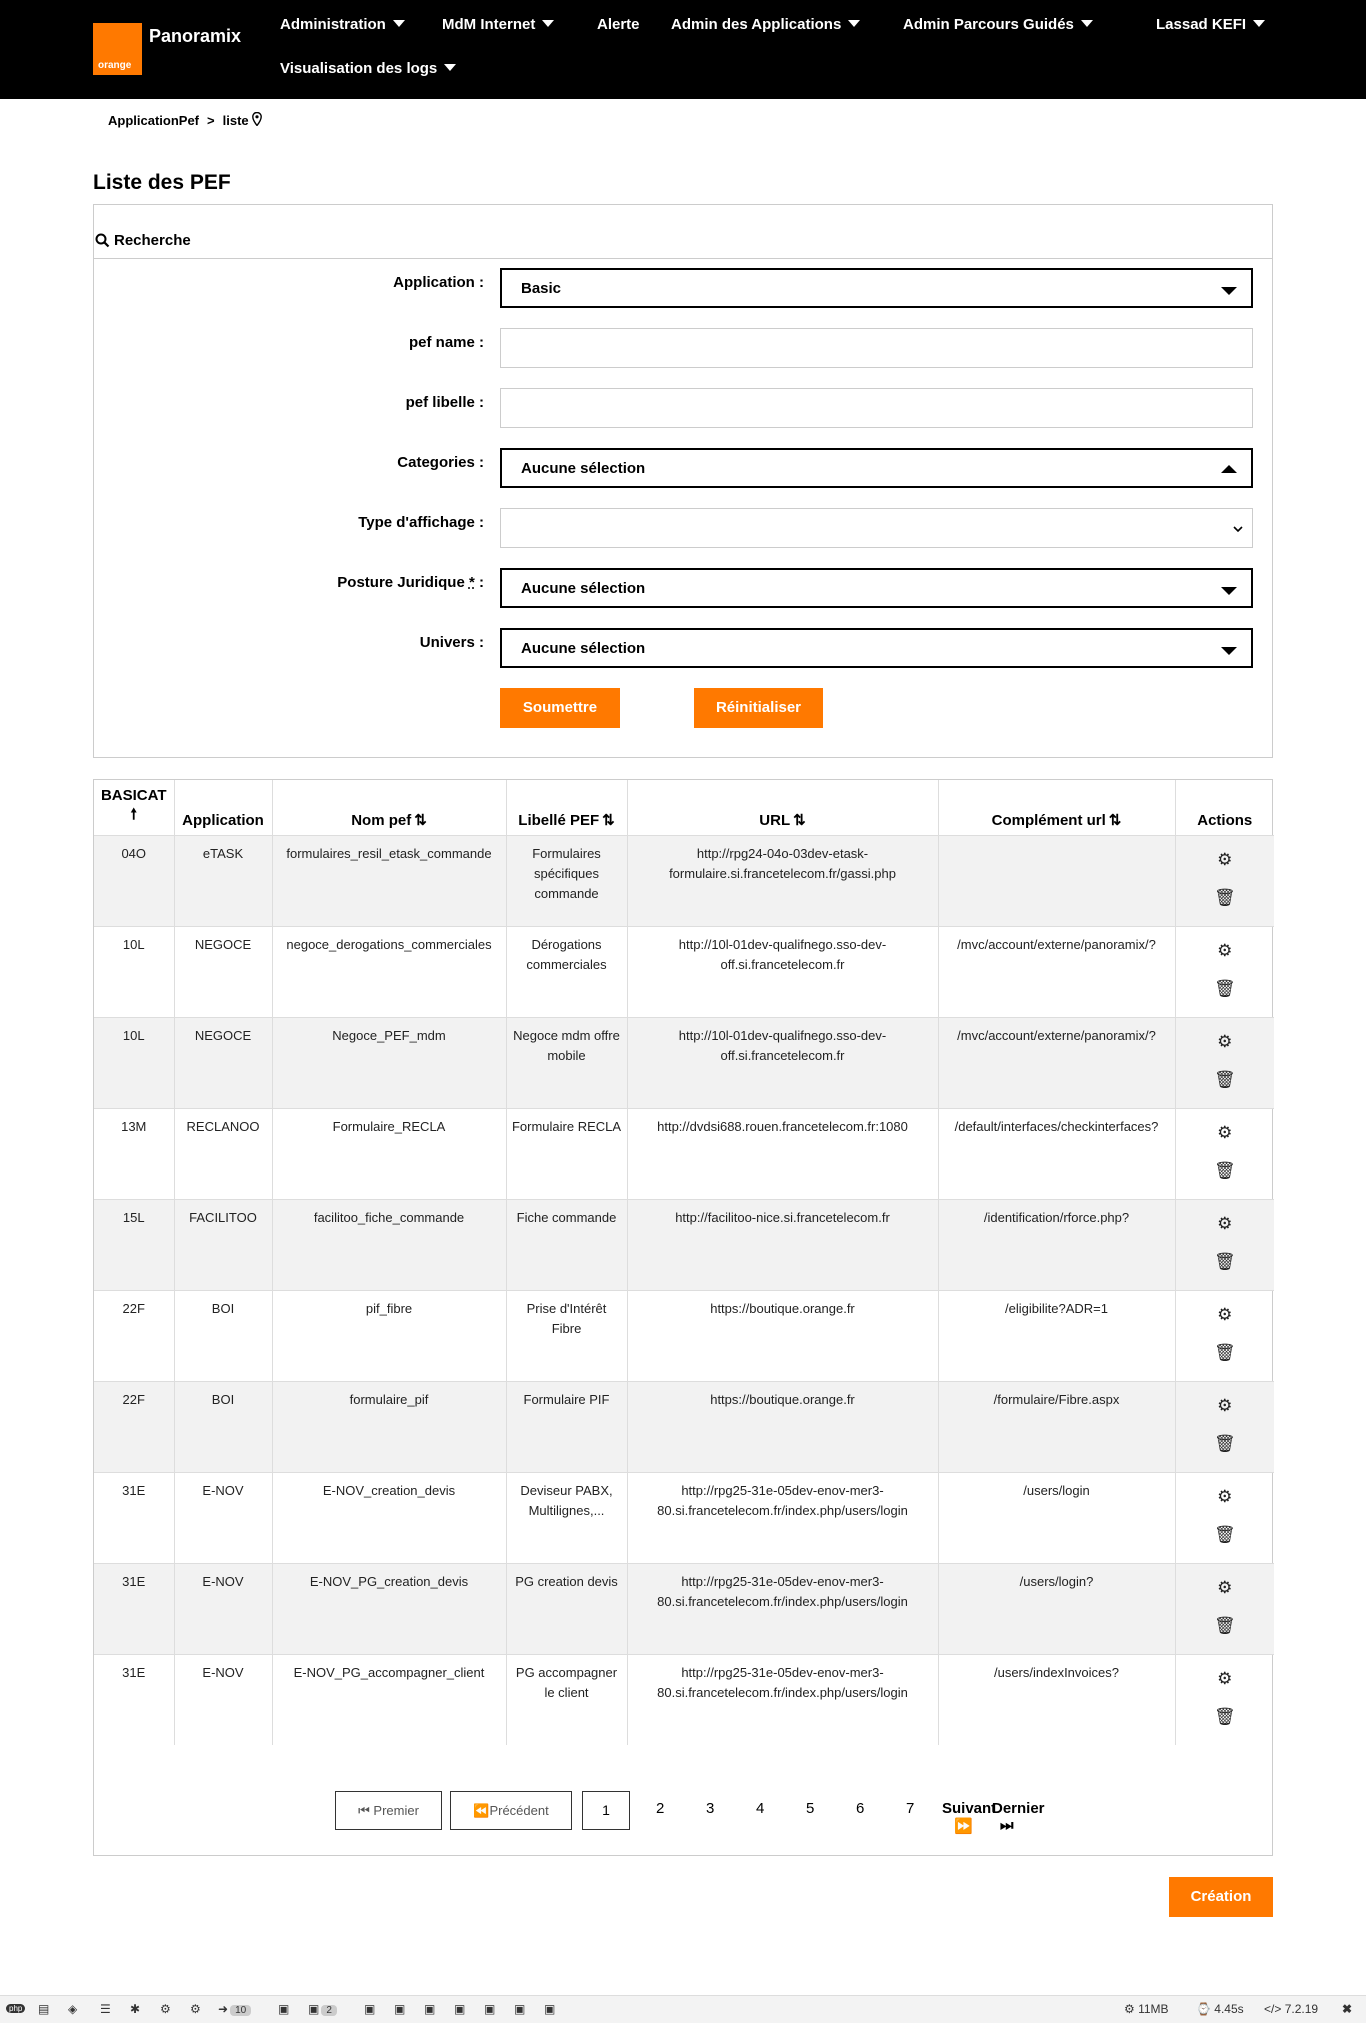 This screenshot has height=2023, width=1366. What do you see at coordinates (1347, 2009) in the screenshot?
I see `close-icon: ✖` at bounding box center [1347, 2009].